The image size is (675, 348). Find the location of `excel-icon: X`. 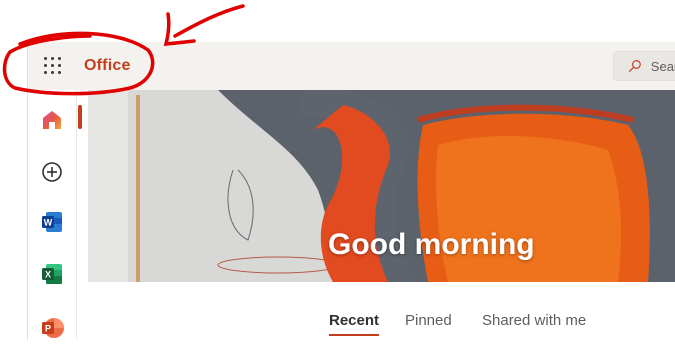

excel-icon: X is located at coordinates (52, 274).